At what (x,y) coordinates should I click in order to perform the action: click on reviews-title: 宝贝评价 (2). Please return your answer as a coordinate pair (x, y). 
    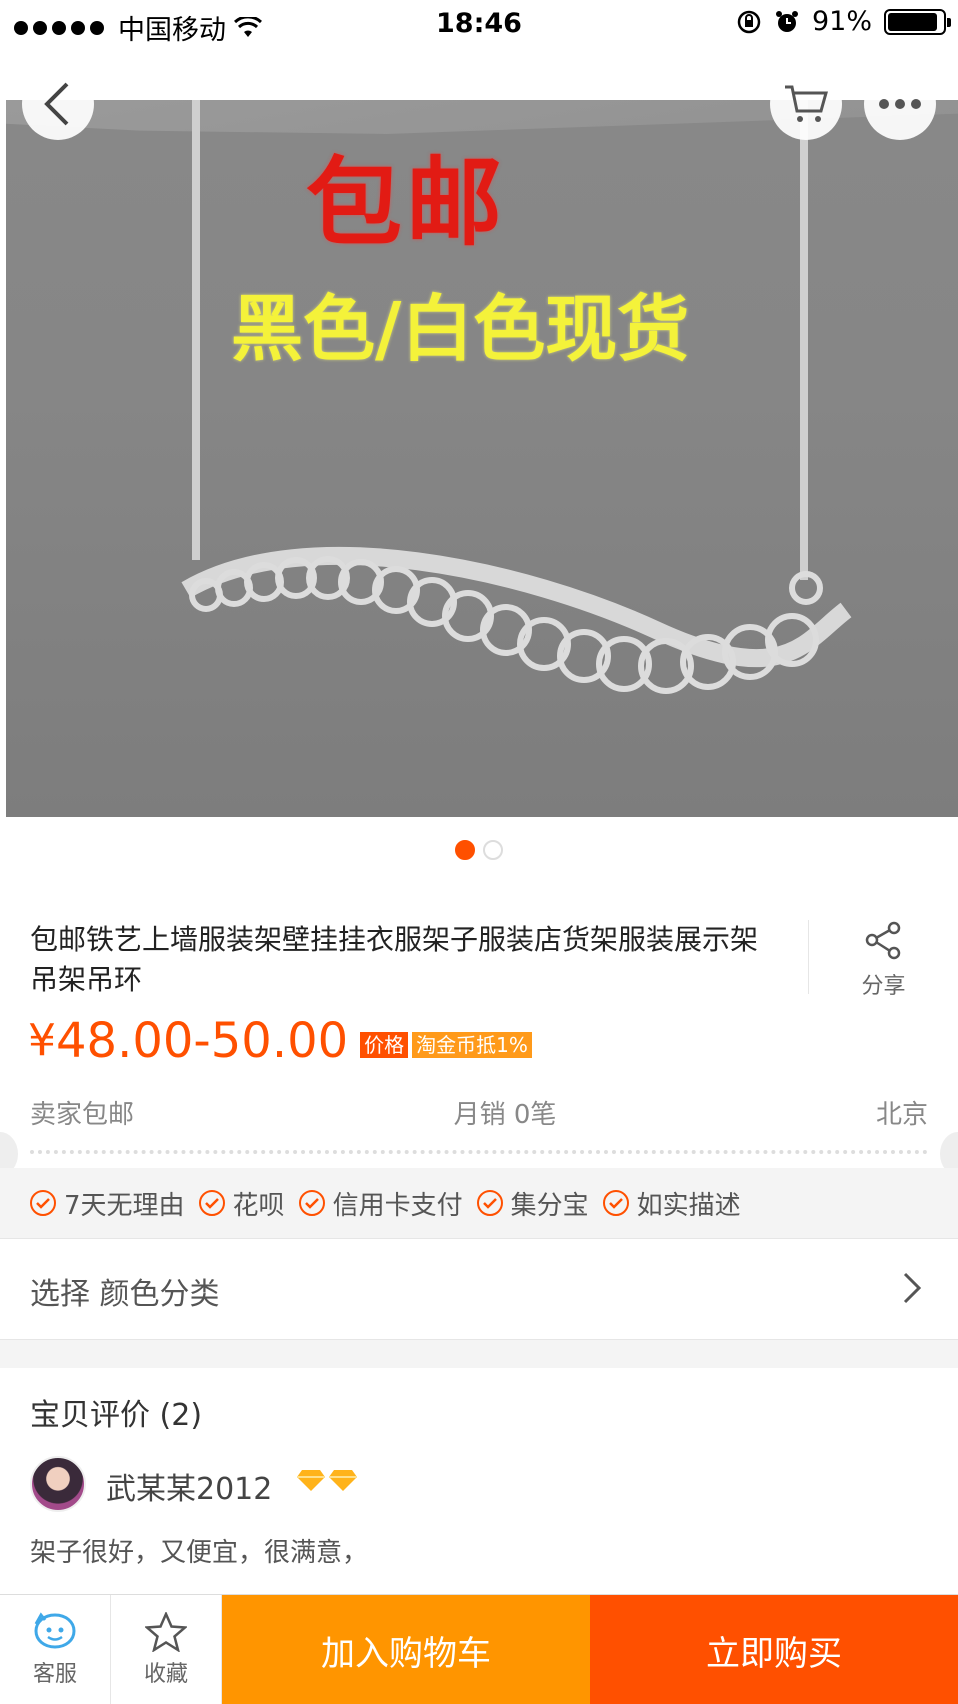
    Looking at the image, I should click on (116, 1415).